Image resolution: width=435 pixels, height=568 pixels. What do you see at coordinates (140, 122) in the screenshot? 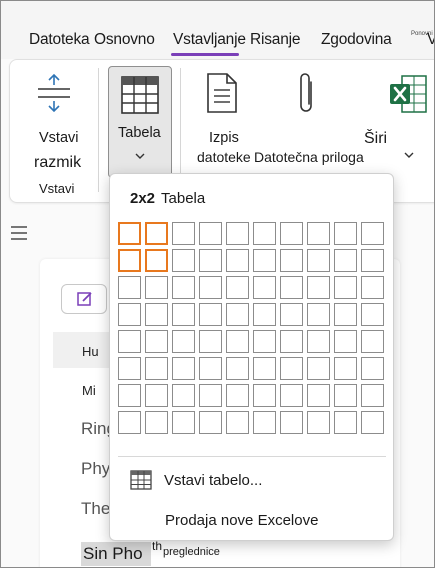
I see `table-button: Tabela` at bounding box center [140, 122].